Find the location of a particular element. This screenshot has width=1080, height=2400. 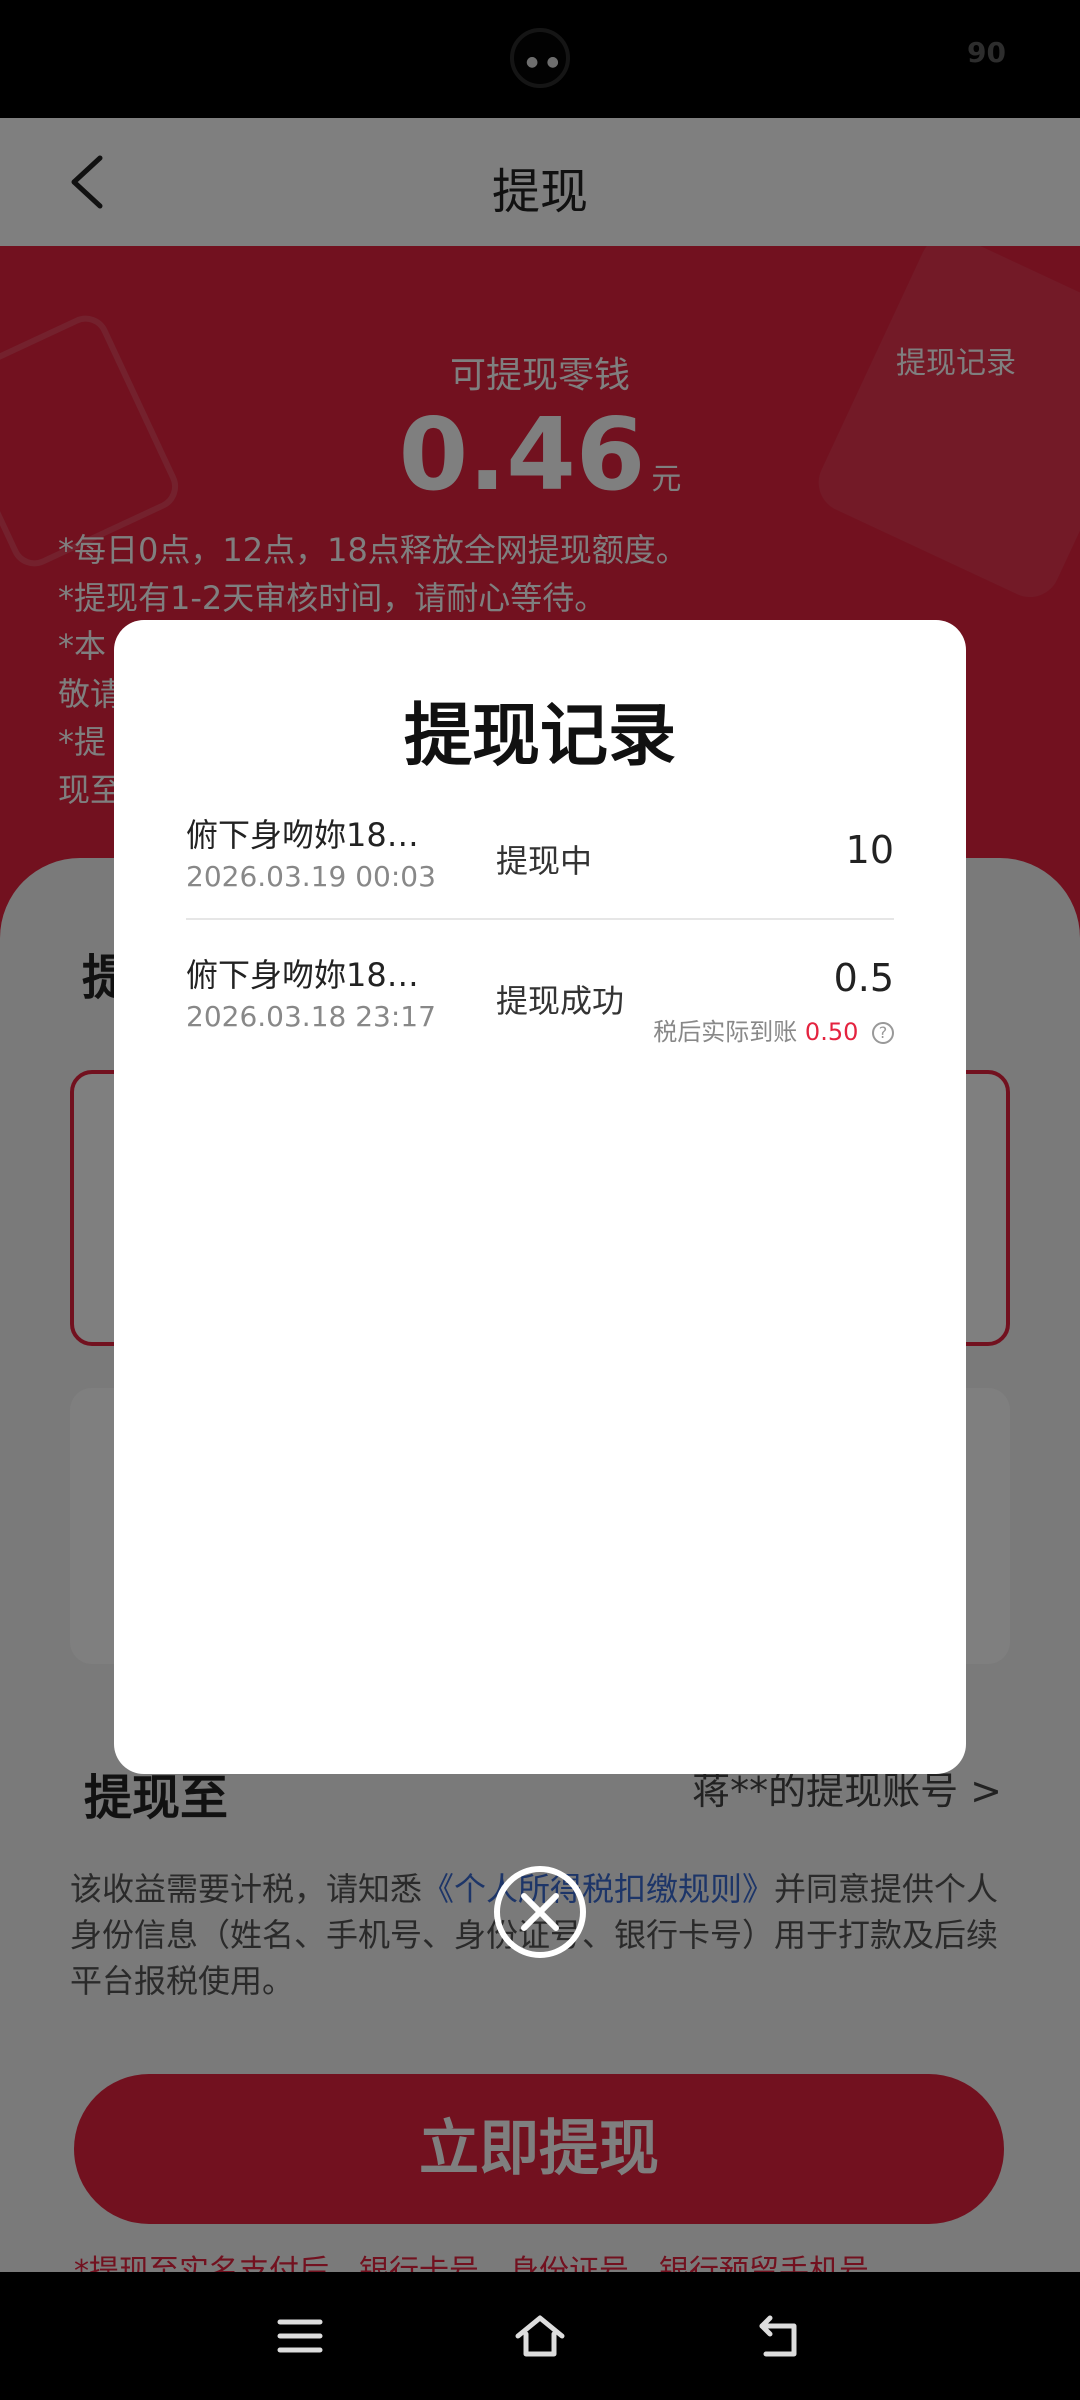

dialog-title: 提现记录 is located at coordinates (539, 736).